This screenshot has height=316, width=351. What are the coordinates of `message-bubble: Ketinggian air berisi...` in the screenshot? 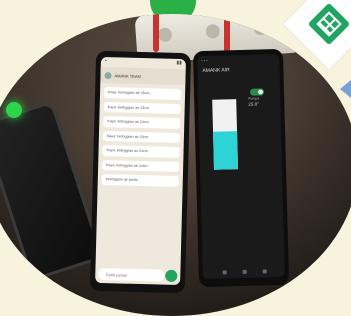 It's located at (140, 180).